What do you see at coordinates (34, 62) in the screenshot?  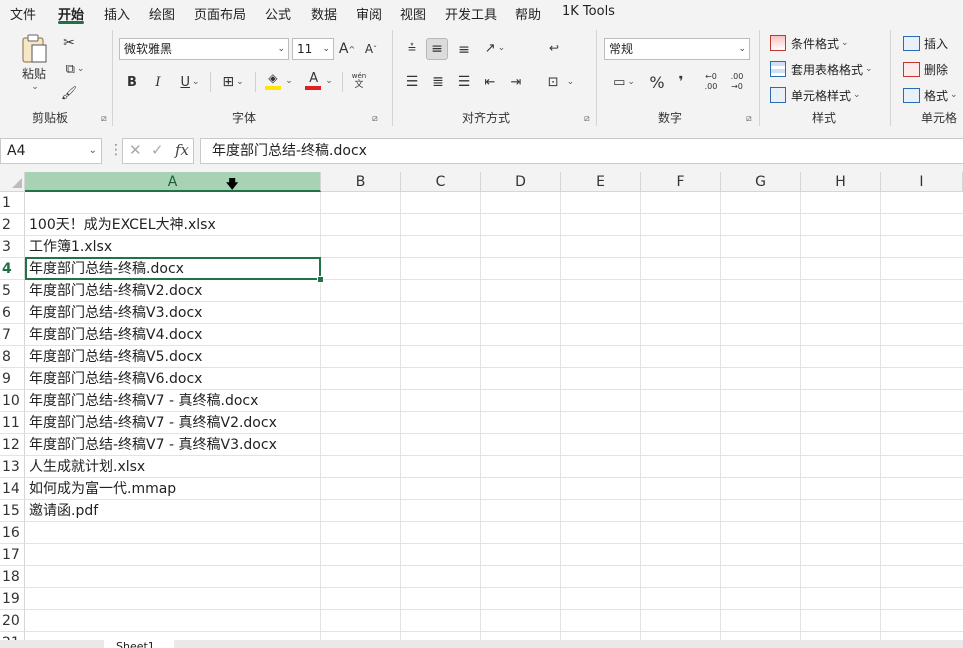 I see `paste-button: 粘贴 ⌄` at bounding box center [34, 62].